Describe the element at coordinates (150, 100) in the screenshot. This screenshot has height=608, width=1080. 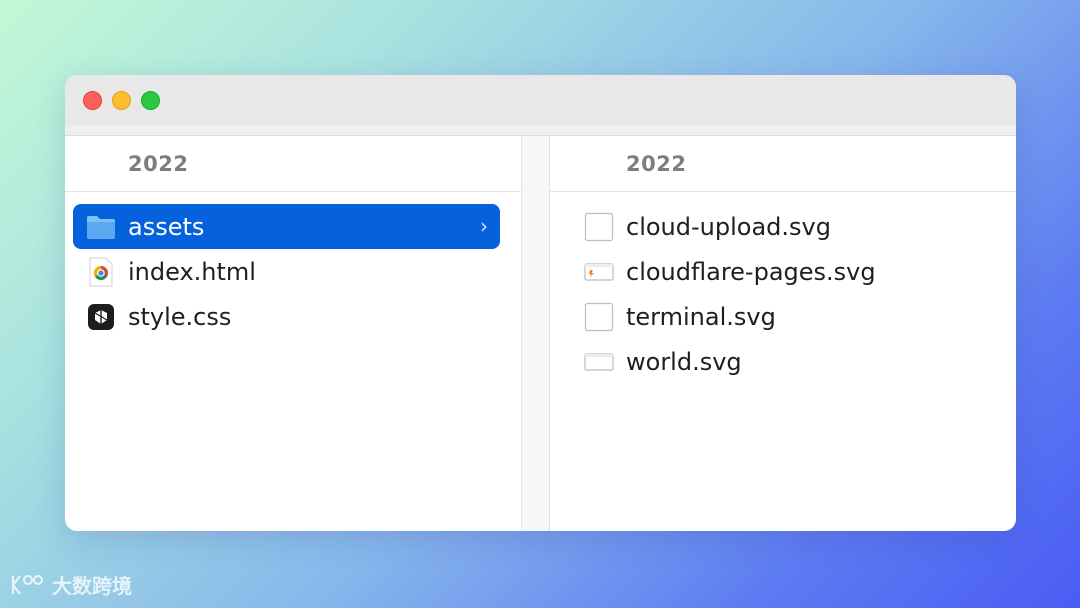
I see `maximize-button` at that location.